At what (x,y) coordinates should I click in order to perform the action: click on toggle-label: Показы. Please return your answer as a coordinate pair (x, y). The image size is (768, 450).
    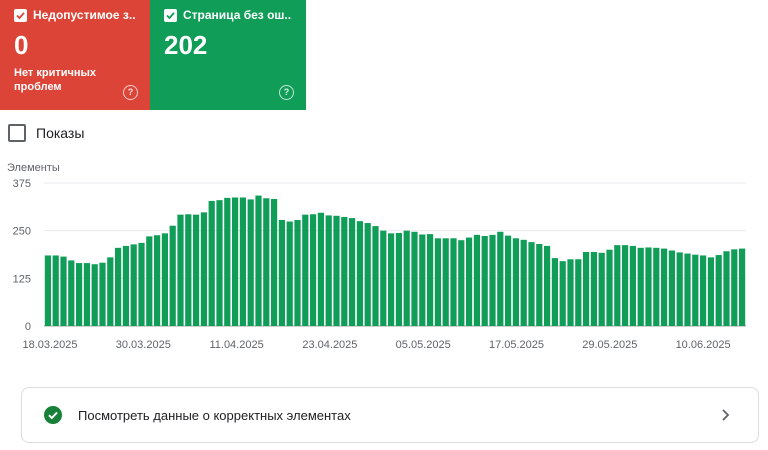
    Looking at the image, I should click on (60, 133).